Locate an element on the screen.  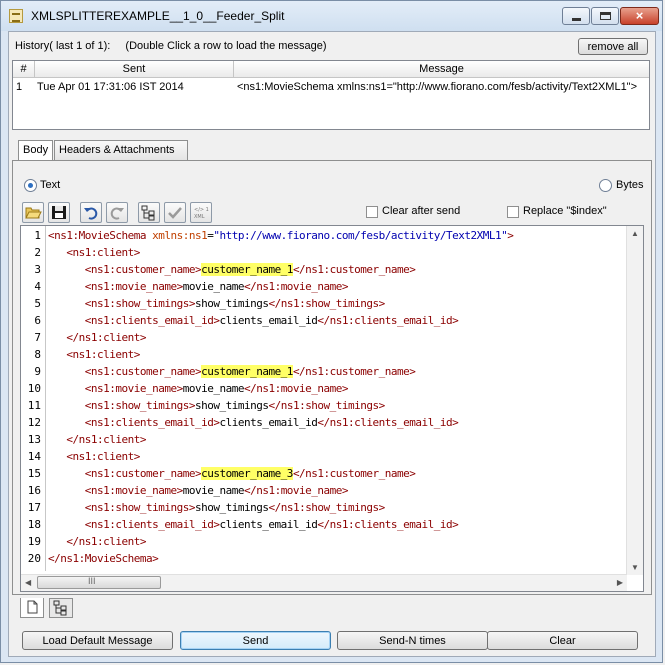
column-header-sent: Sent is located at coordinates (134, 69).